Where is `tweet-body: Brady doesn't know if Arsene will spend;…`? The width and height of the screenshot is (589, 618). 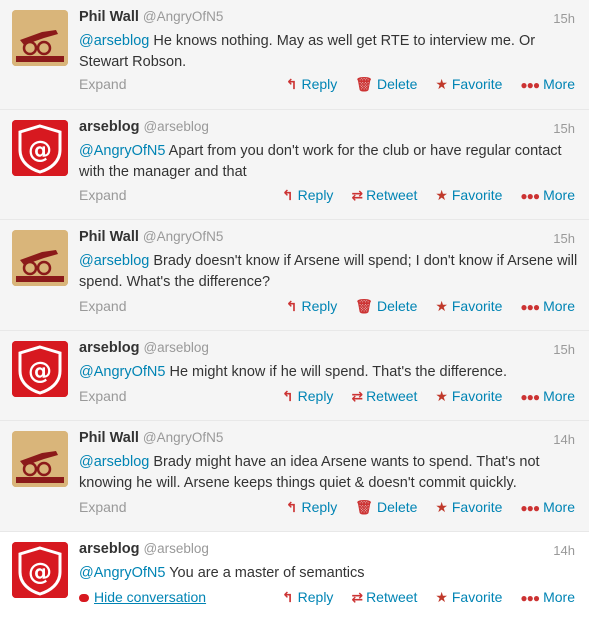
tweet-body: Brady doesn't know if Arsene will spend;… is located at coordinates (328, 271).